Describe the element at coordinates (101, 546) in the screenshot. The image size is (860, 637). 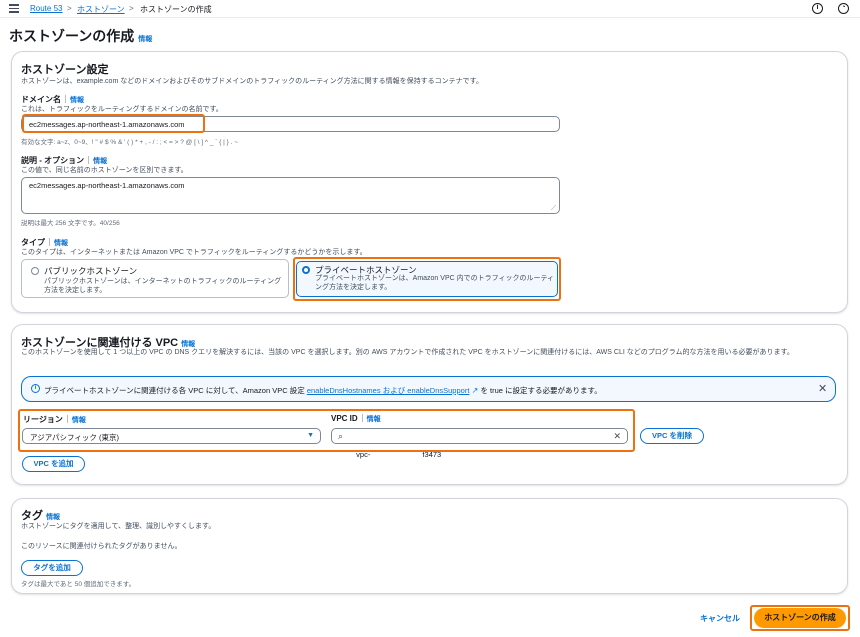
I see `tags-empty-message: このリソースに関連付けられたタグがありません。` at that location.